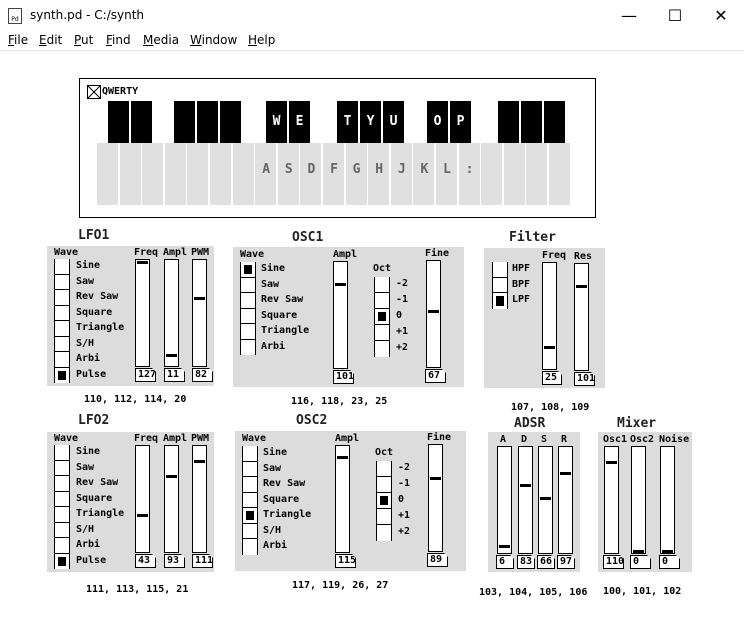 This screenshot has height=630, width=744. I want to click on adsr-s-number: 66, so click(546, 562).